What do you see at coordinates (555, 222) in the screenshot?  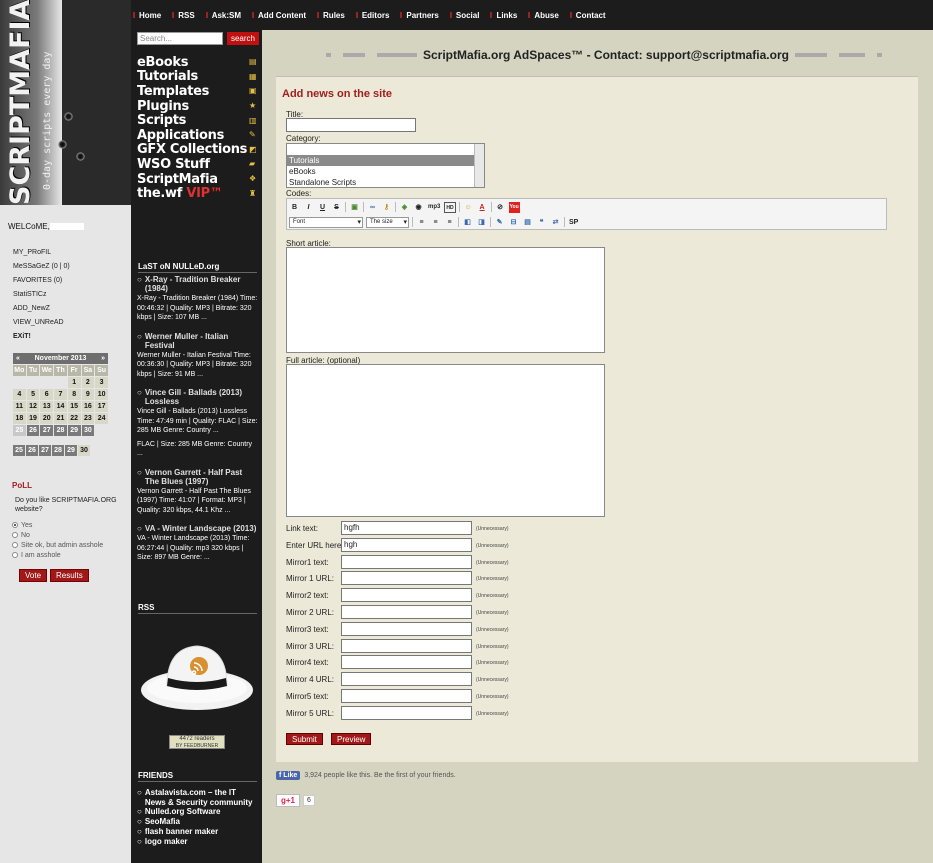 I see `code-icon: ⇄` at bounding box center [555, 222].